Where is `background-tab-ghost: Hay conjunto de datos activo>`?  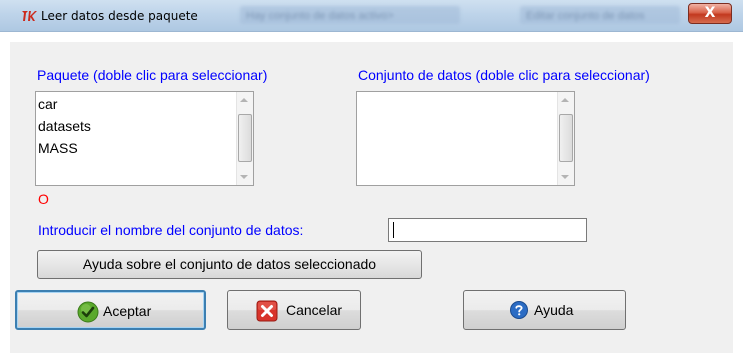
background-tab-ghost: Hay conjunto de datos activo> is located at coordinates (350, 15).